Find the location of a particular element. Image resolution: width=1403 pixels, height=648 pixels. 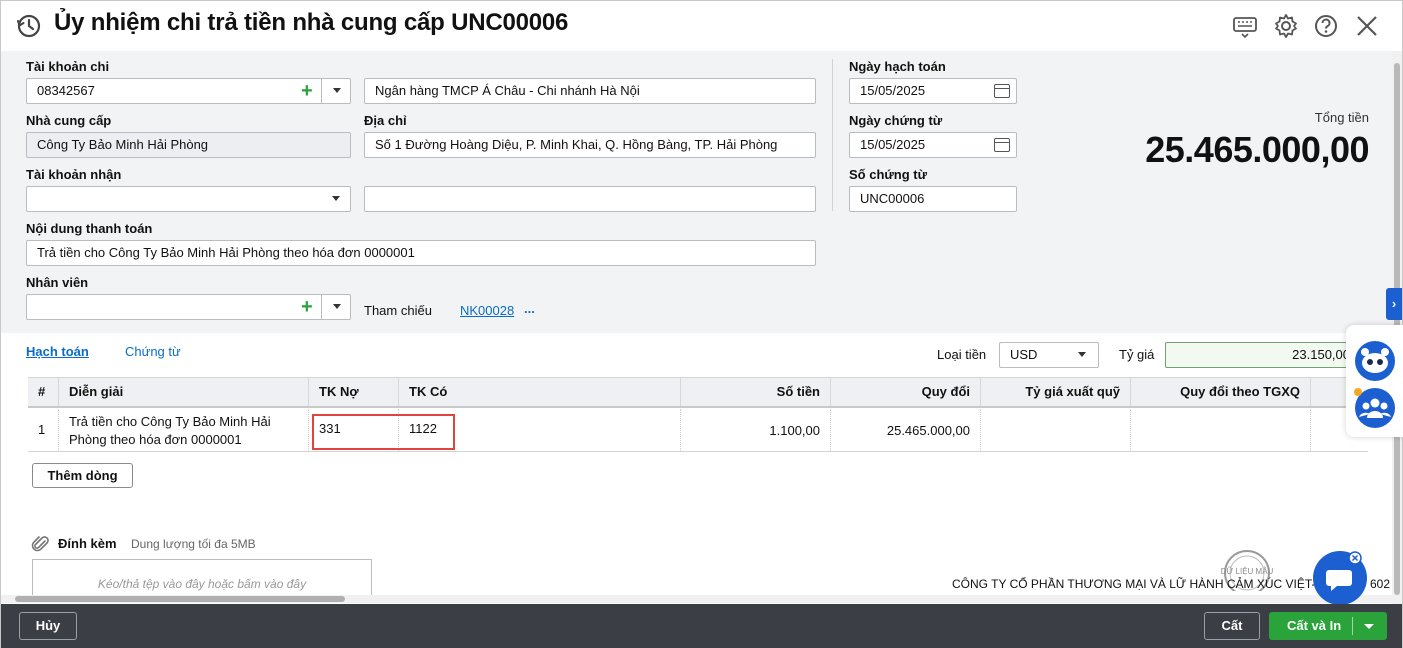

company-name-suffix: 602 is located at coordinates (1380, 584).